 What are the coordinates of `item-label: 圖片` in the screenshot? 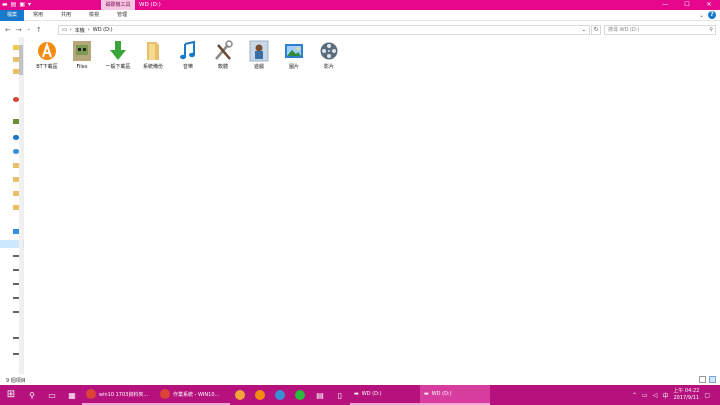 It's located at (293, 67).